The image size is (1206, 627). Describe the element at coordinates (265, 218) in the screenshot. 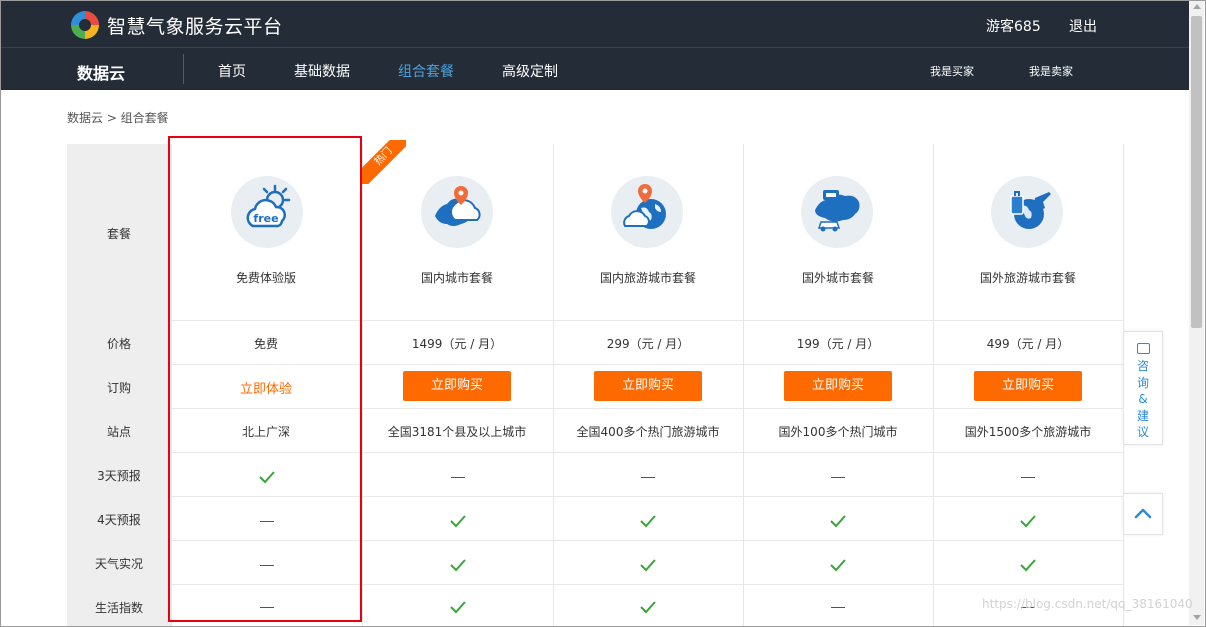

I see `svg-text: free` at that location.